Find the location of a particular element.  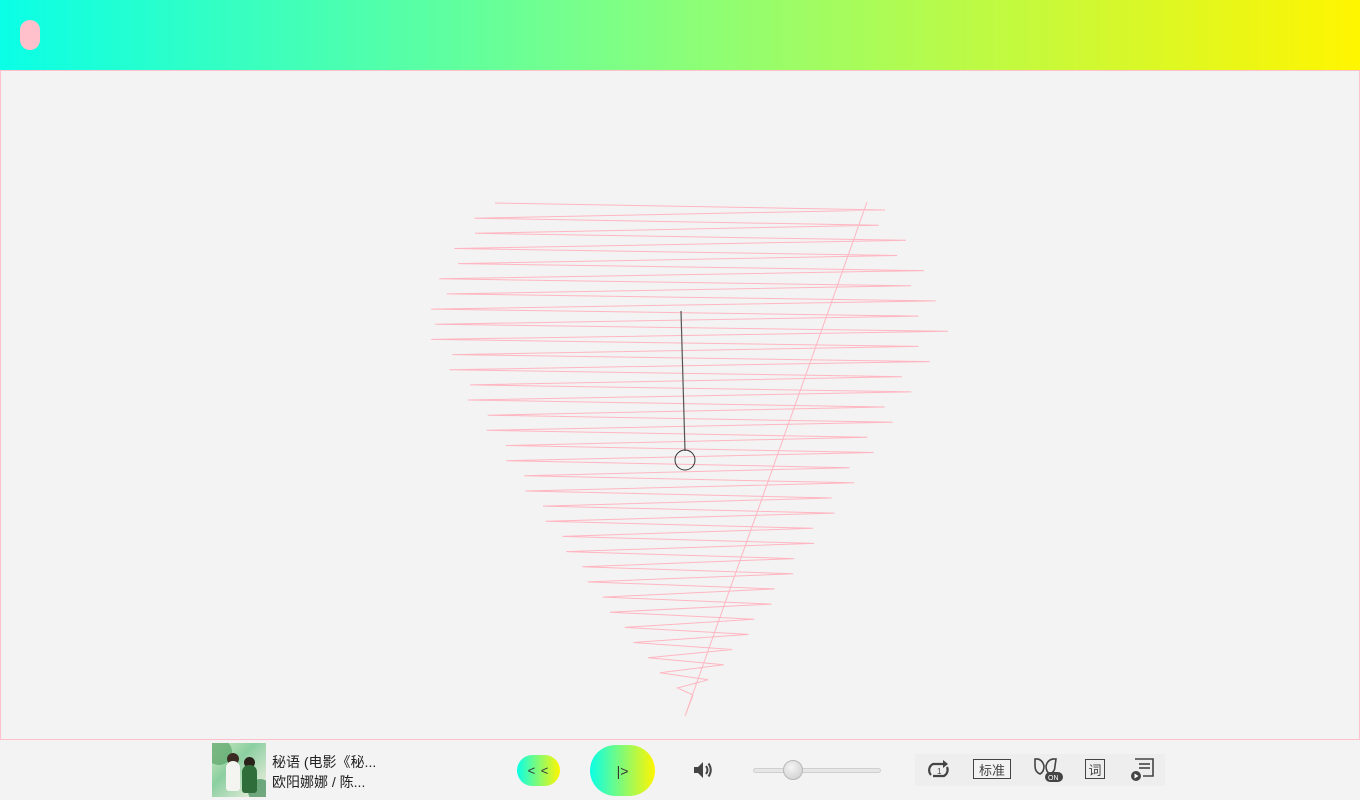

quality-button: 标准 is located at coordinates (992, 769).